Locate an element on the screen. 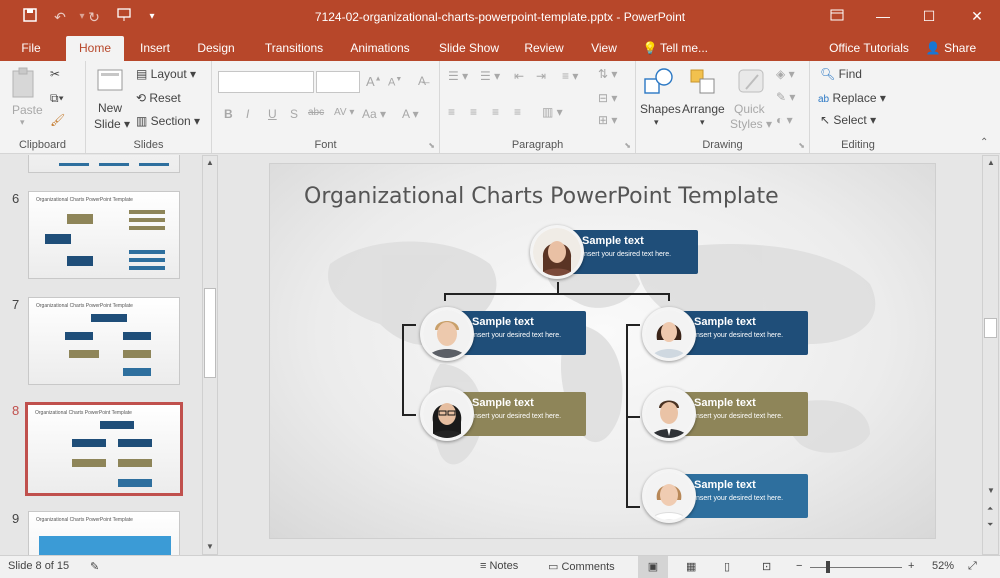  share-button: 👤 Share is located at coordinates (951, 48).